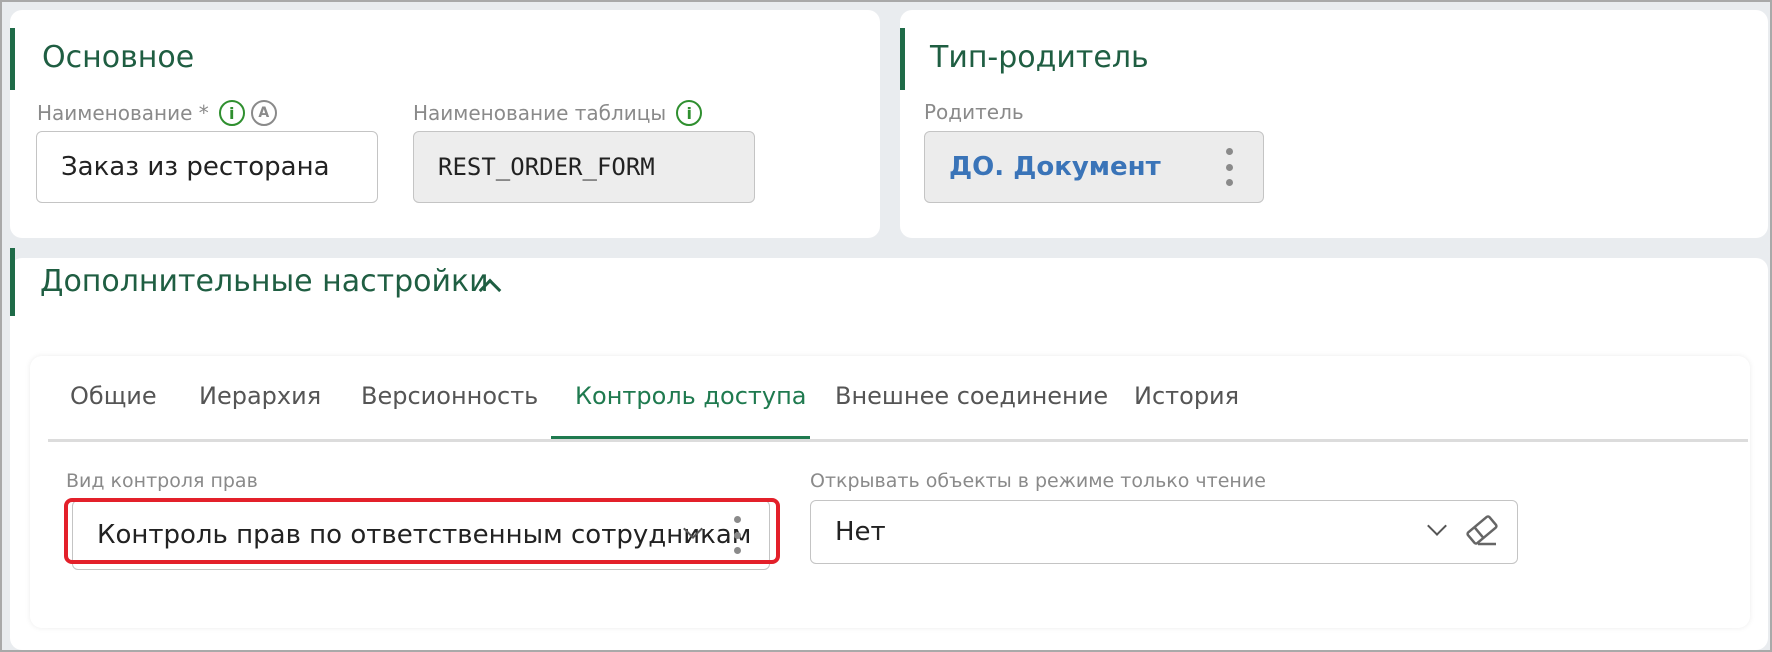 The width and height of the screenshot is (1772, 652). What do you see at coordinates (113, 396) in the screenshot?
I see `tab-general: Общие` at bounding box center [113, 396].